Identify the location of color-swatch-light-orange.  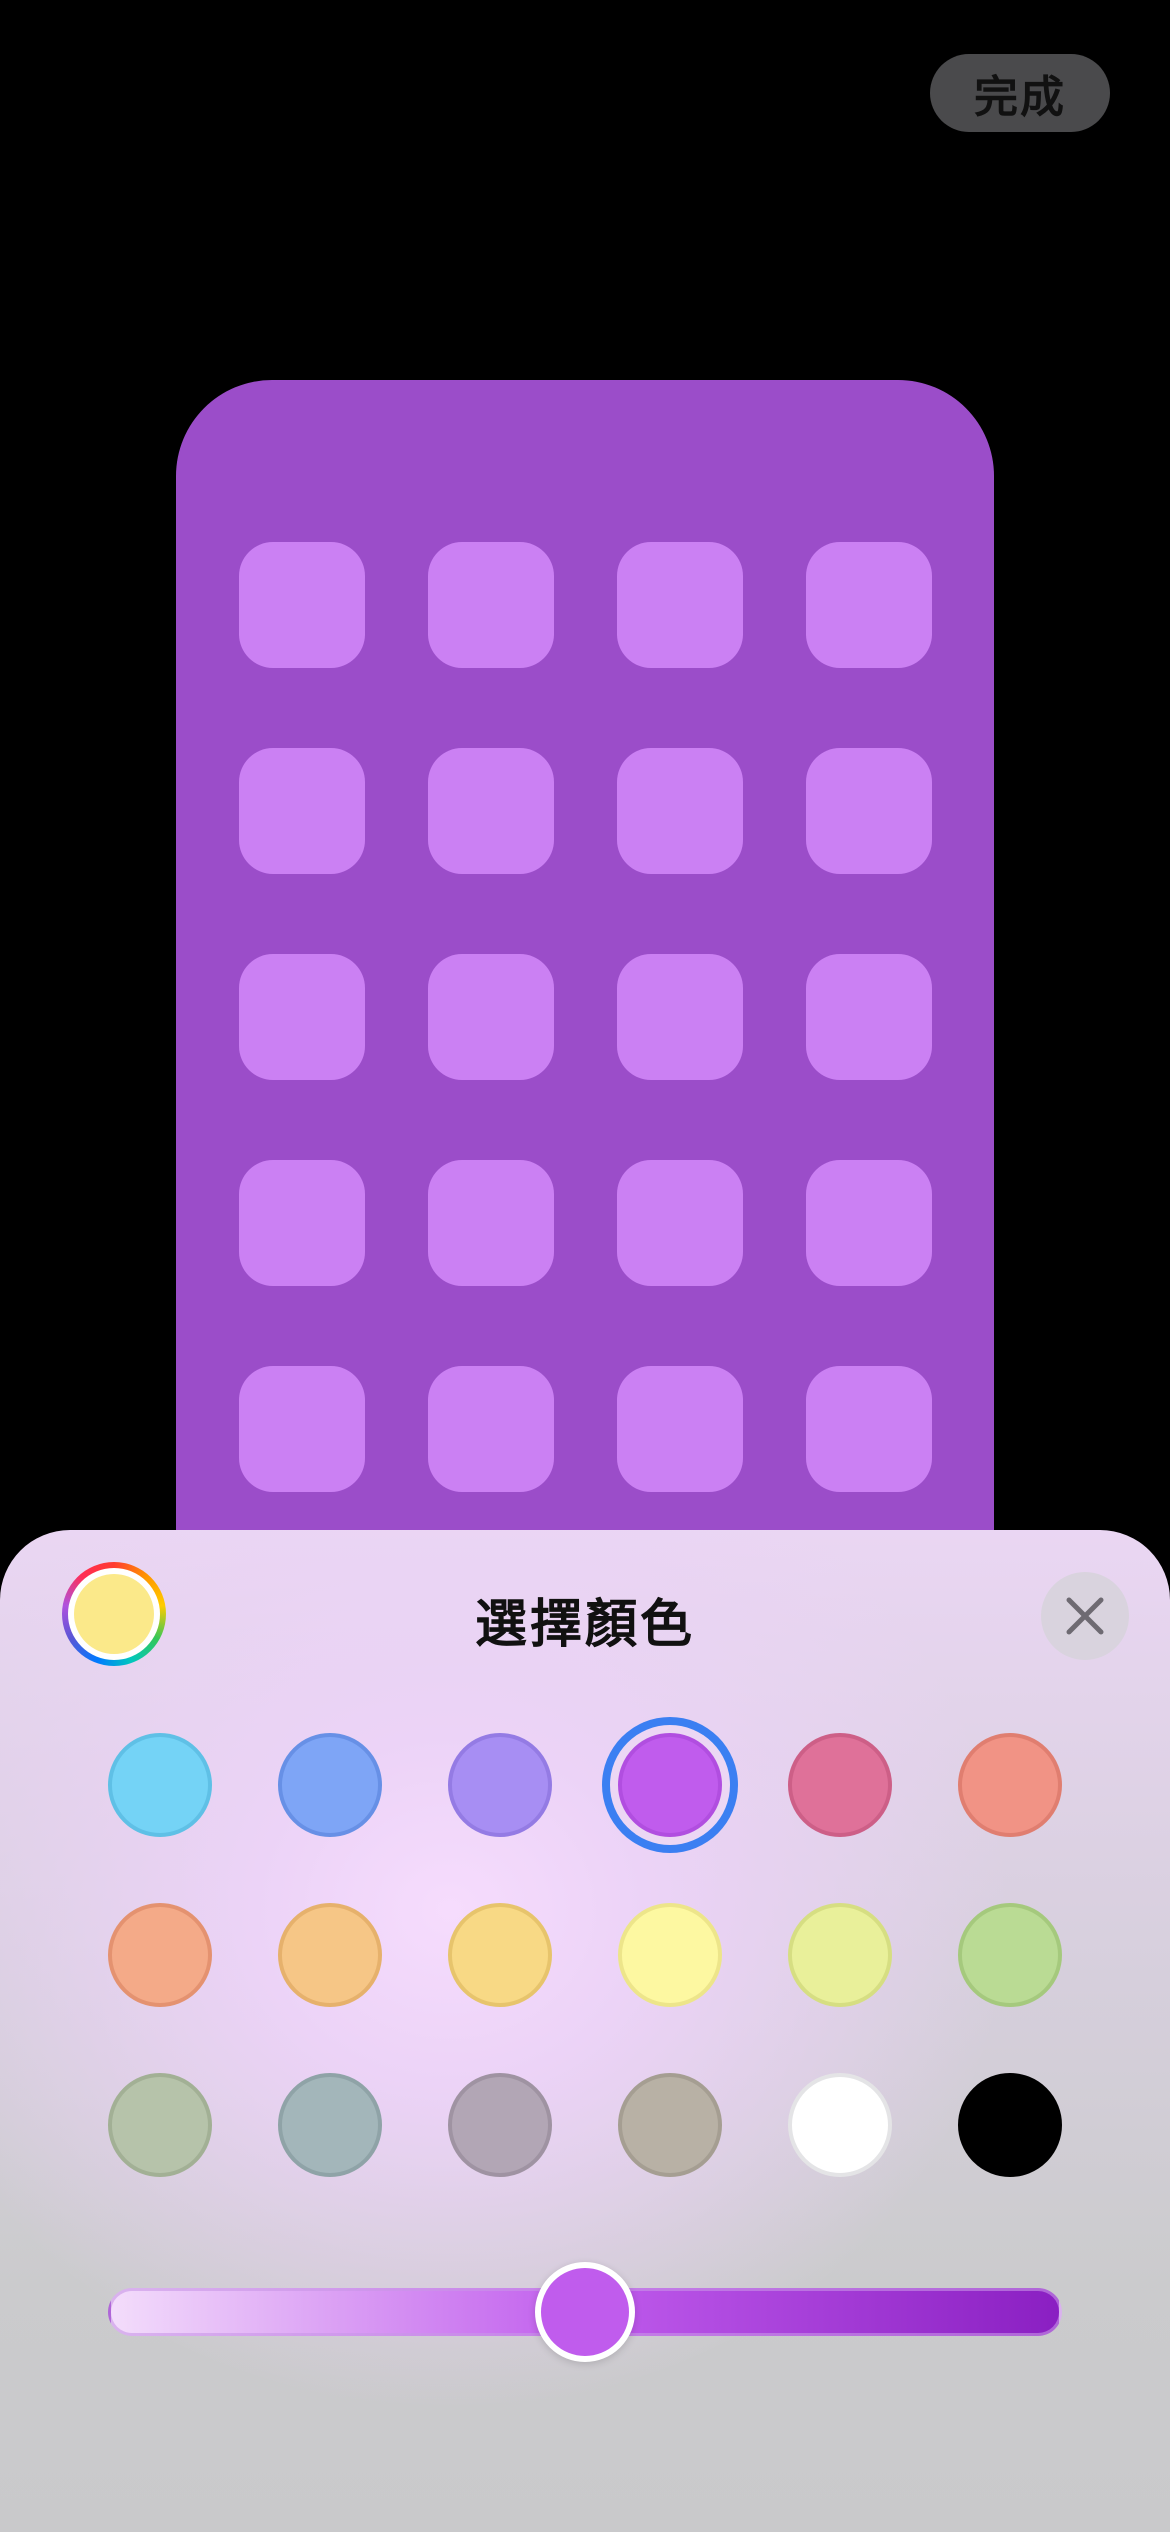
(330, 1955).